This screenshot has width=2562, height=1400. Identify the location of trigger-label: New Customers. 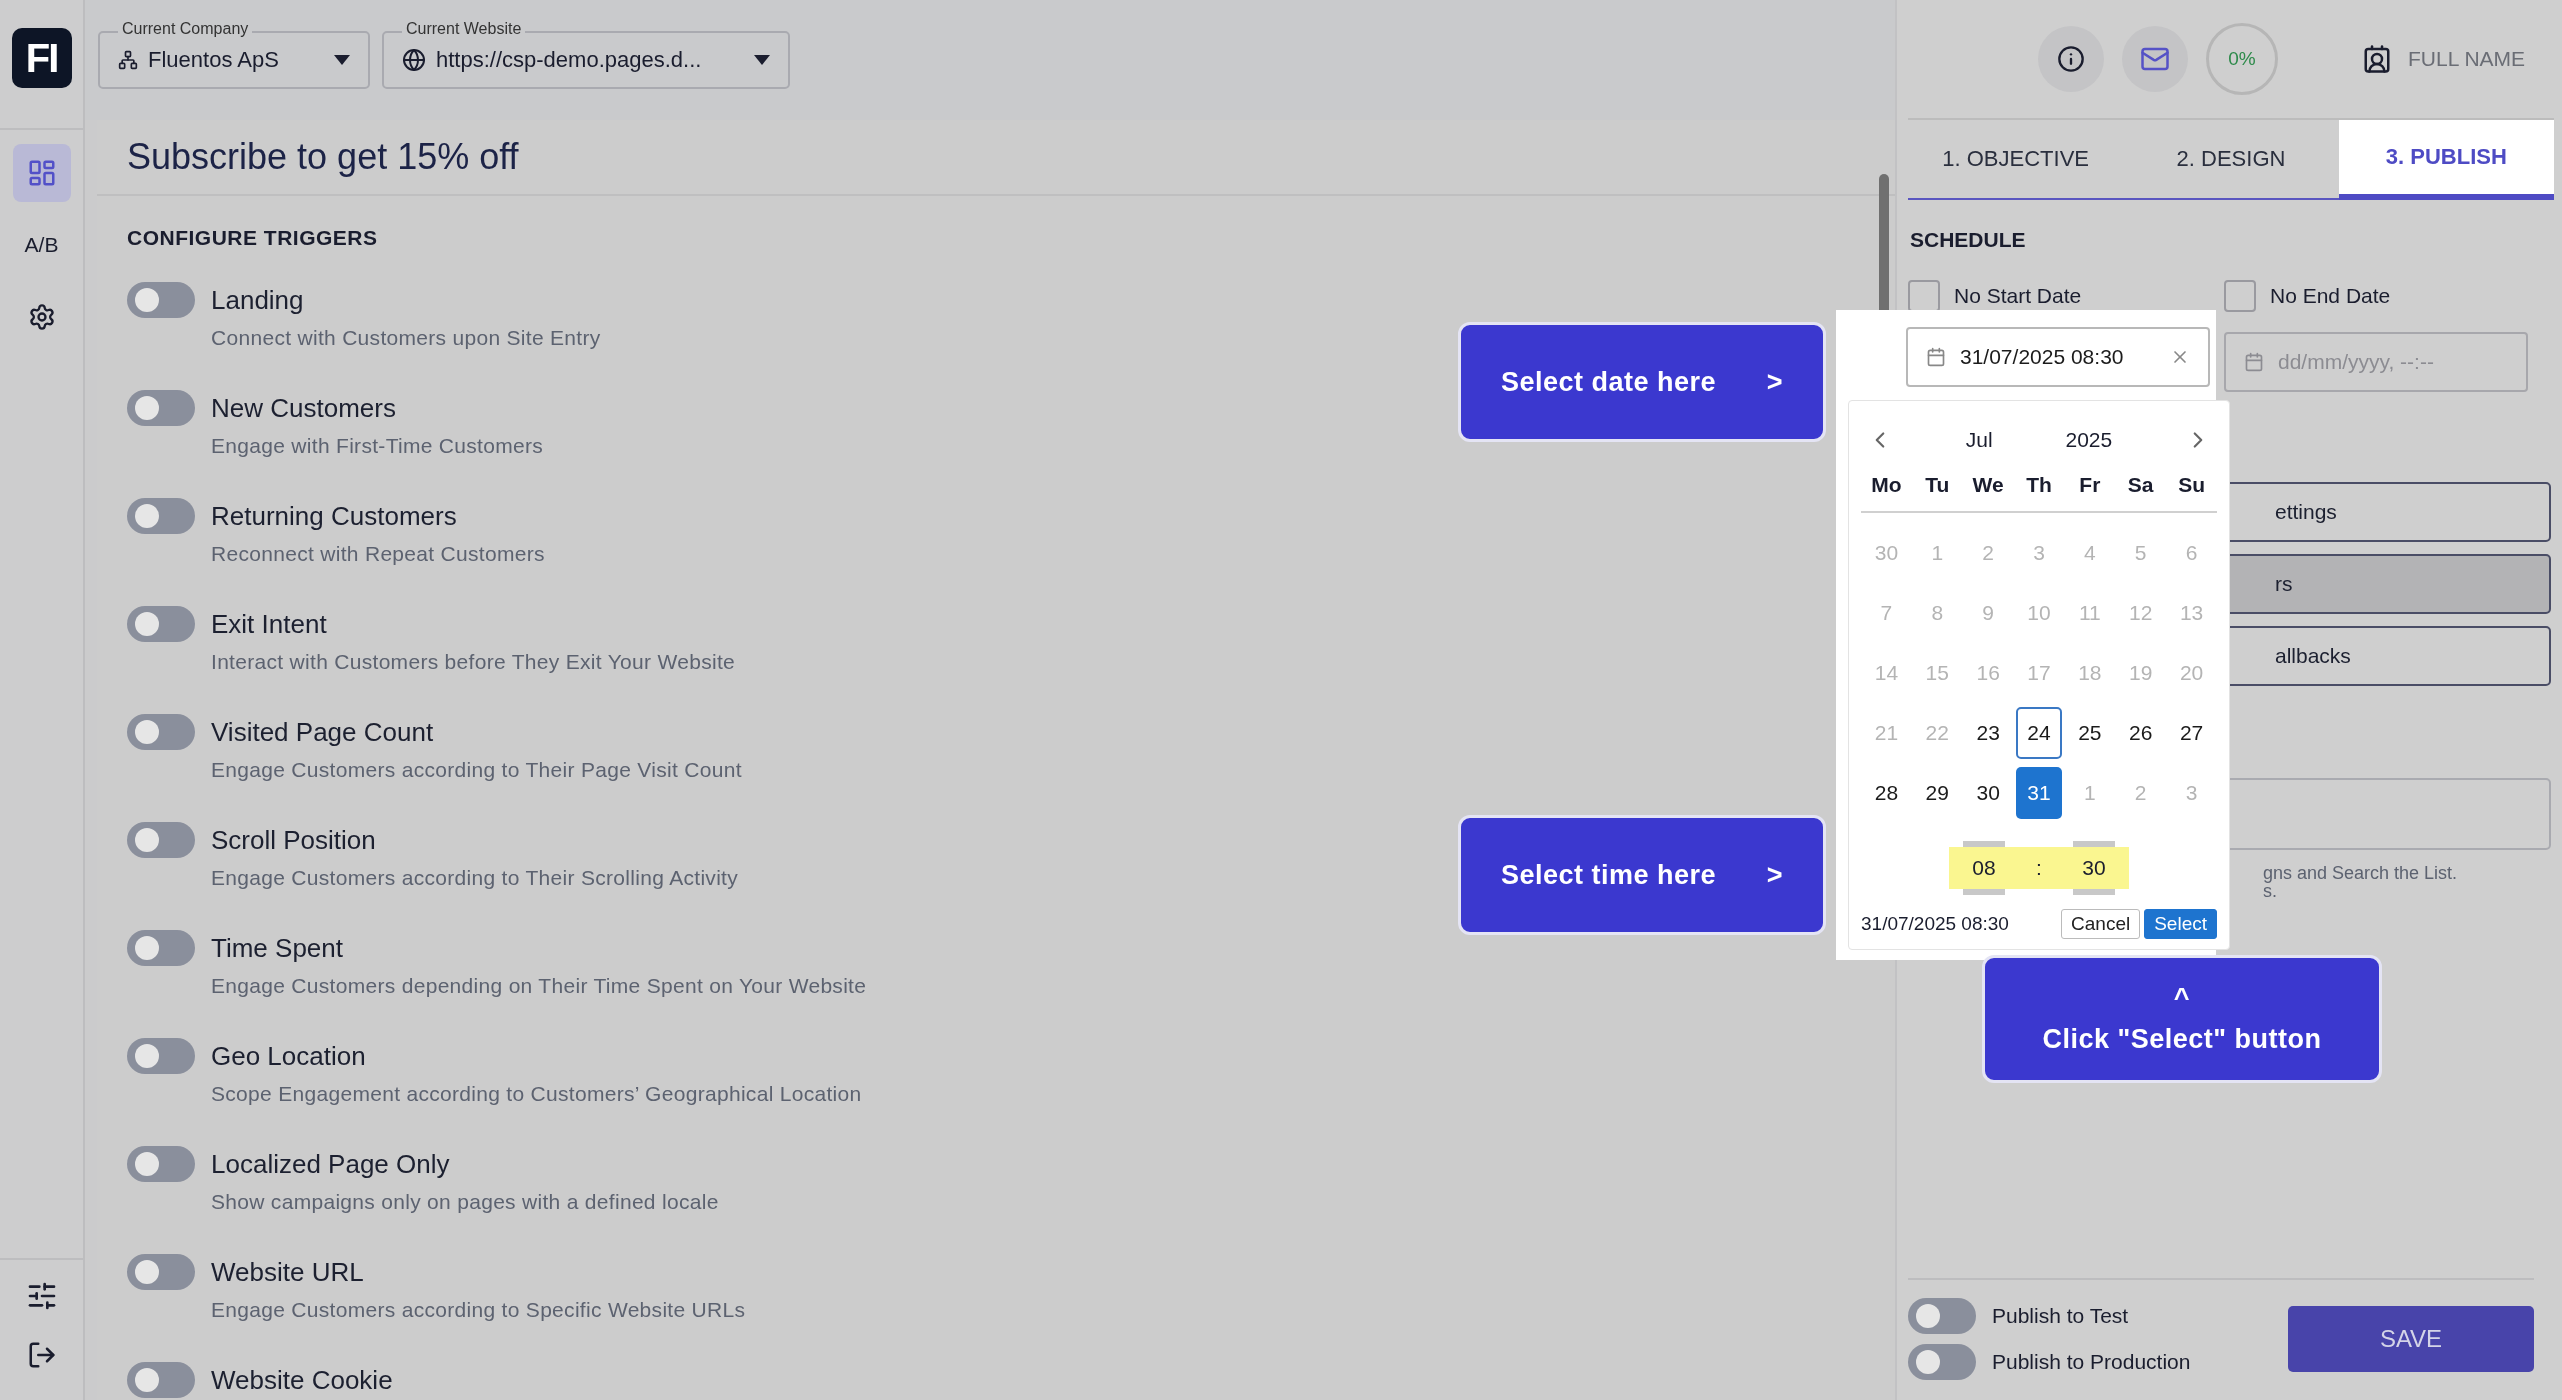
(303, 408).